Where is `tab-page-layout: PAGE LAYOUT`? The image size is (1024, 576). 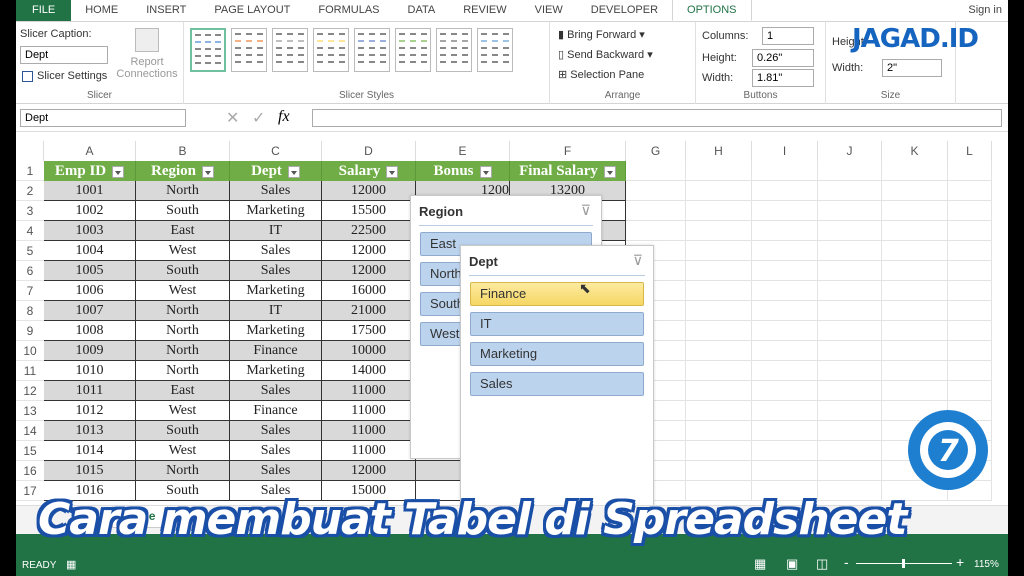
tab-page-layout: PAGE LAYOUT is located at coordinates (252, 10).